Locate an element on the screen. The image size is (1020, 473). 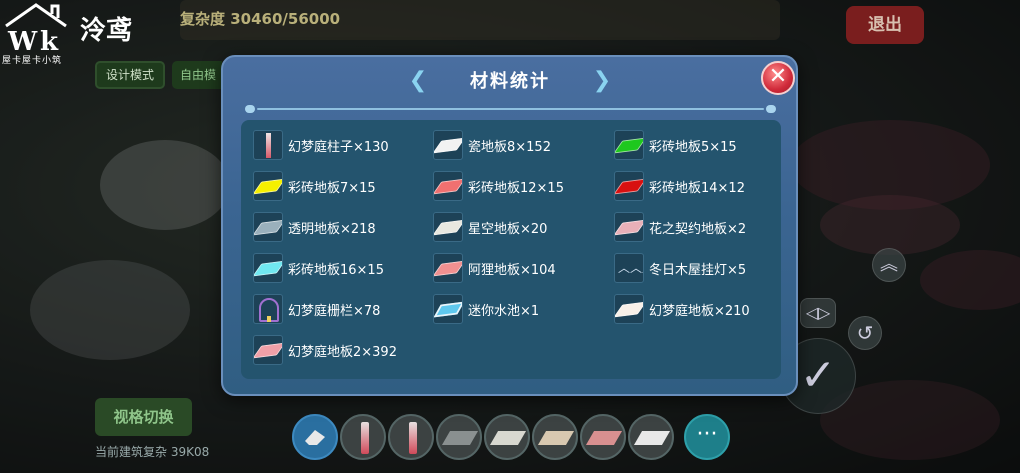
material-item: 彩砖地板7×15 is located at coordinates (328, 186).